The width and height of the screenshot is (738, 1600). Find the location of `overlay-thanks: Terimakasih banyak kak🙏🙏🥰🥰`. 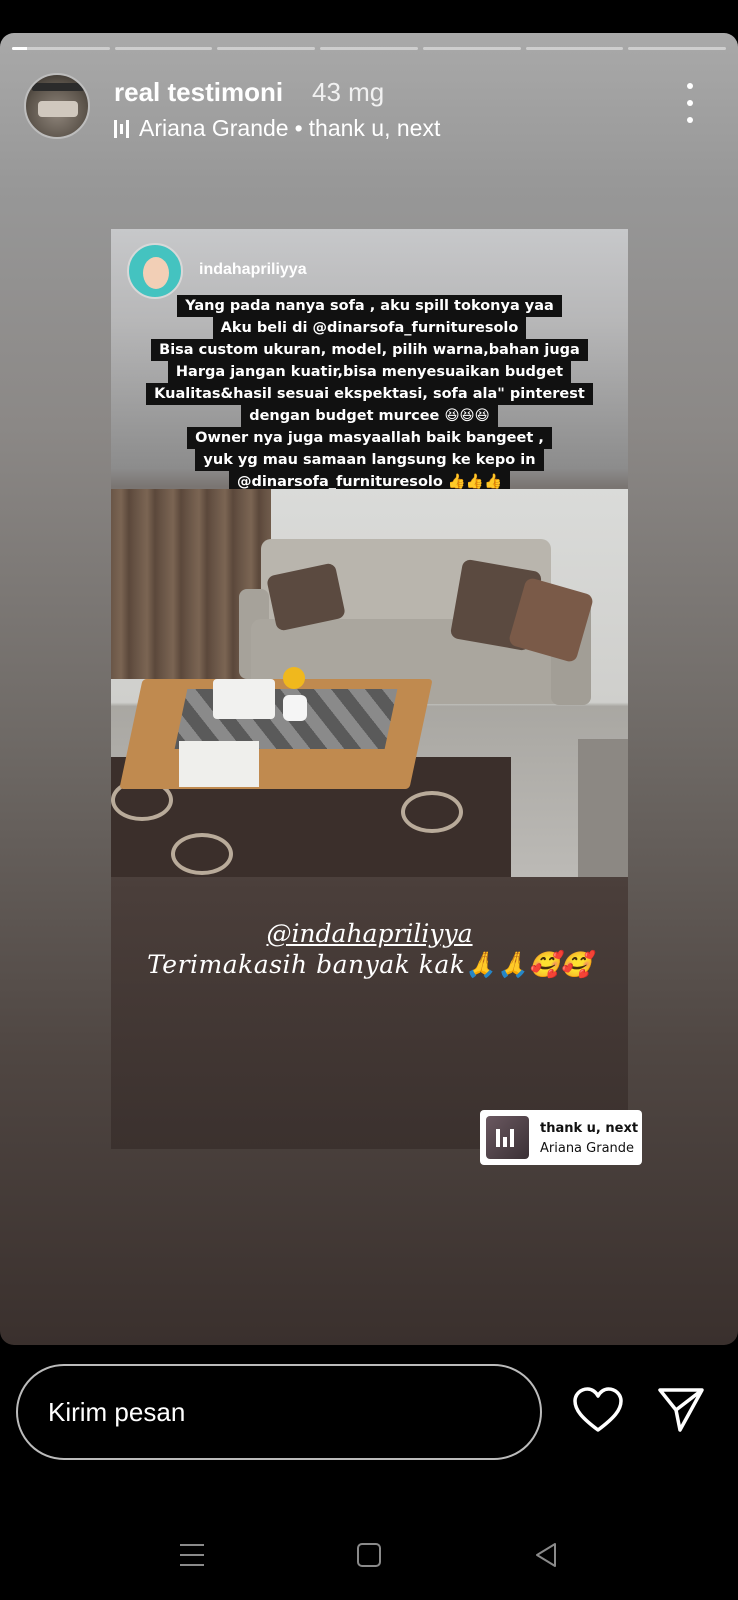

overlay-thanks: Terimakasih banyak kak🙏🙏🥰🥰 is located at coordinates (369, 964).